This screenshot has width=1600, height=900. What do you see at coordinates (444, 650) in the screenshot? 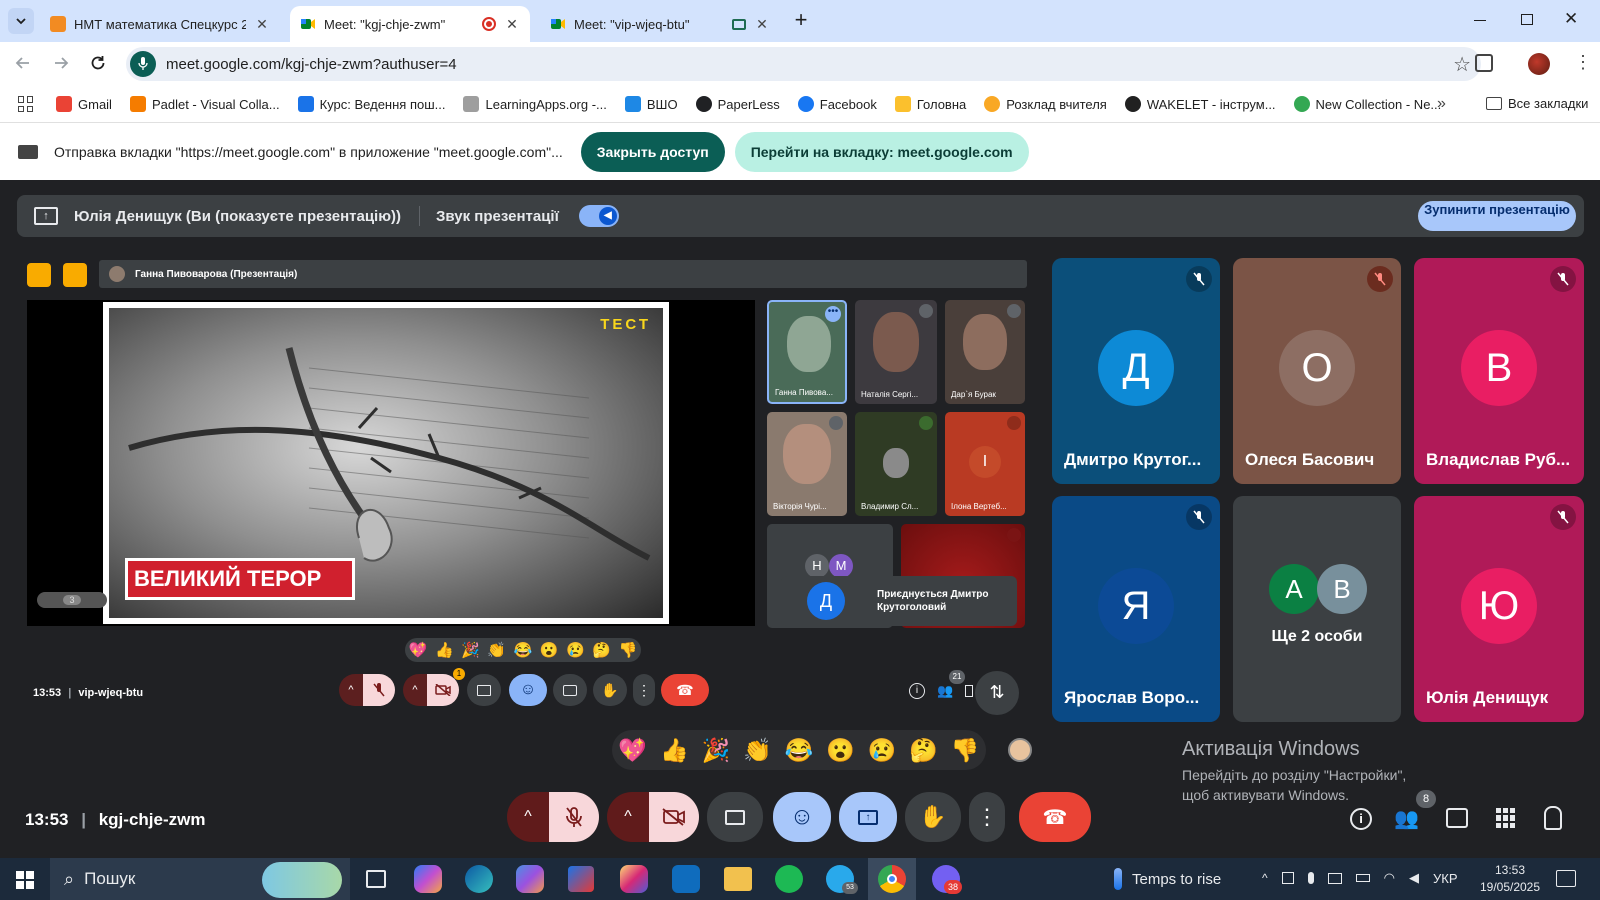
I see `thumbs-up-reaction: 👍` at bounding box center [444, 650].